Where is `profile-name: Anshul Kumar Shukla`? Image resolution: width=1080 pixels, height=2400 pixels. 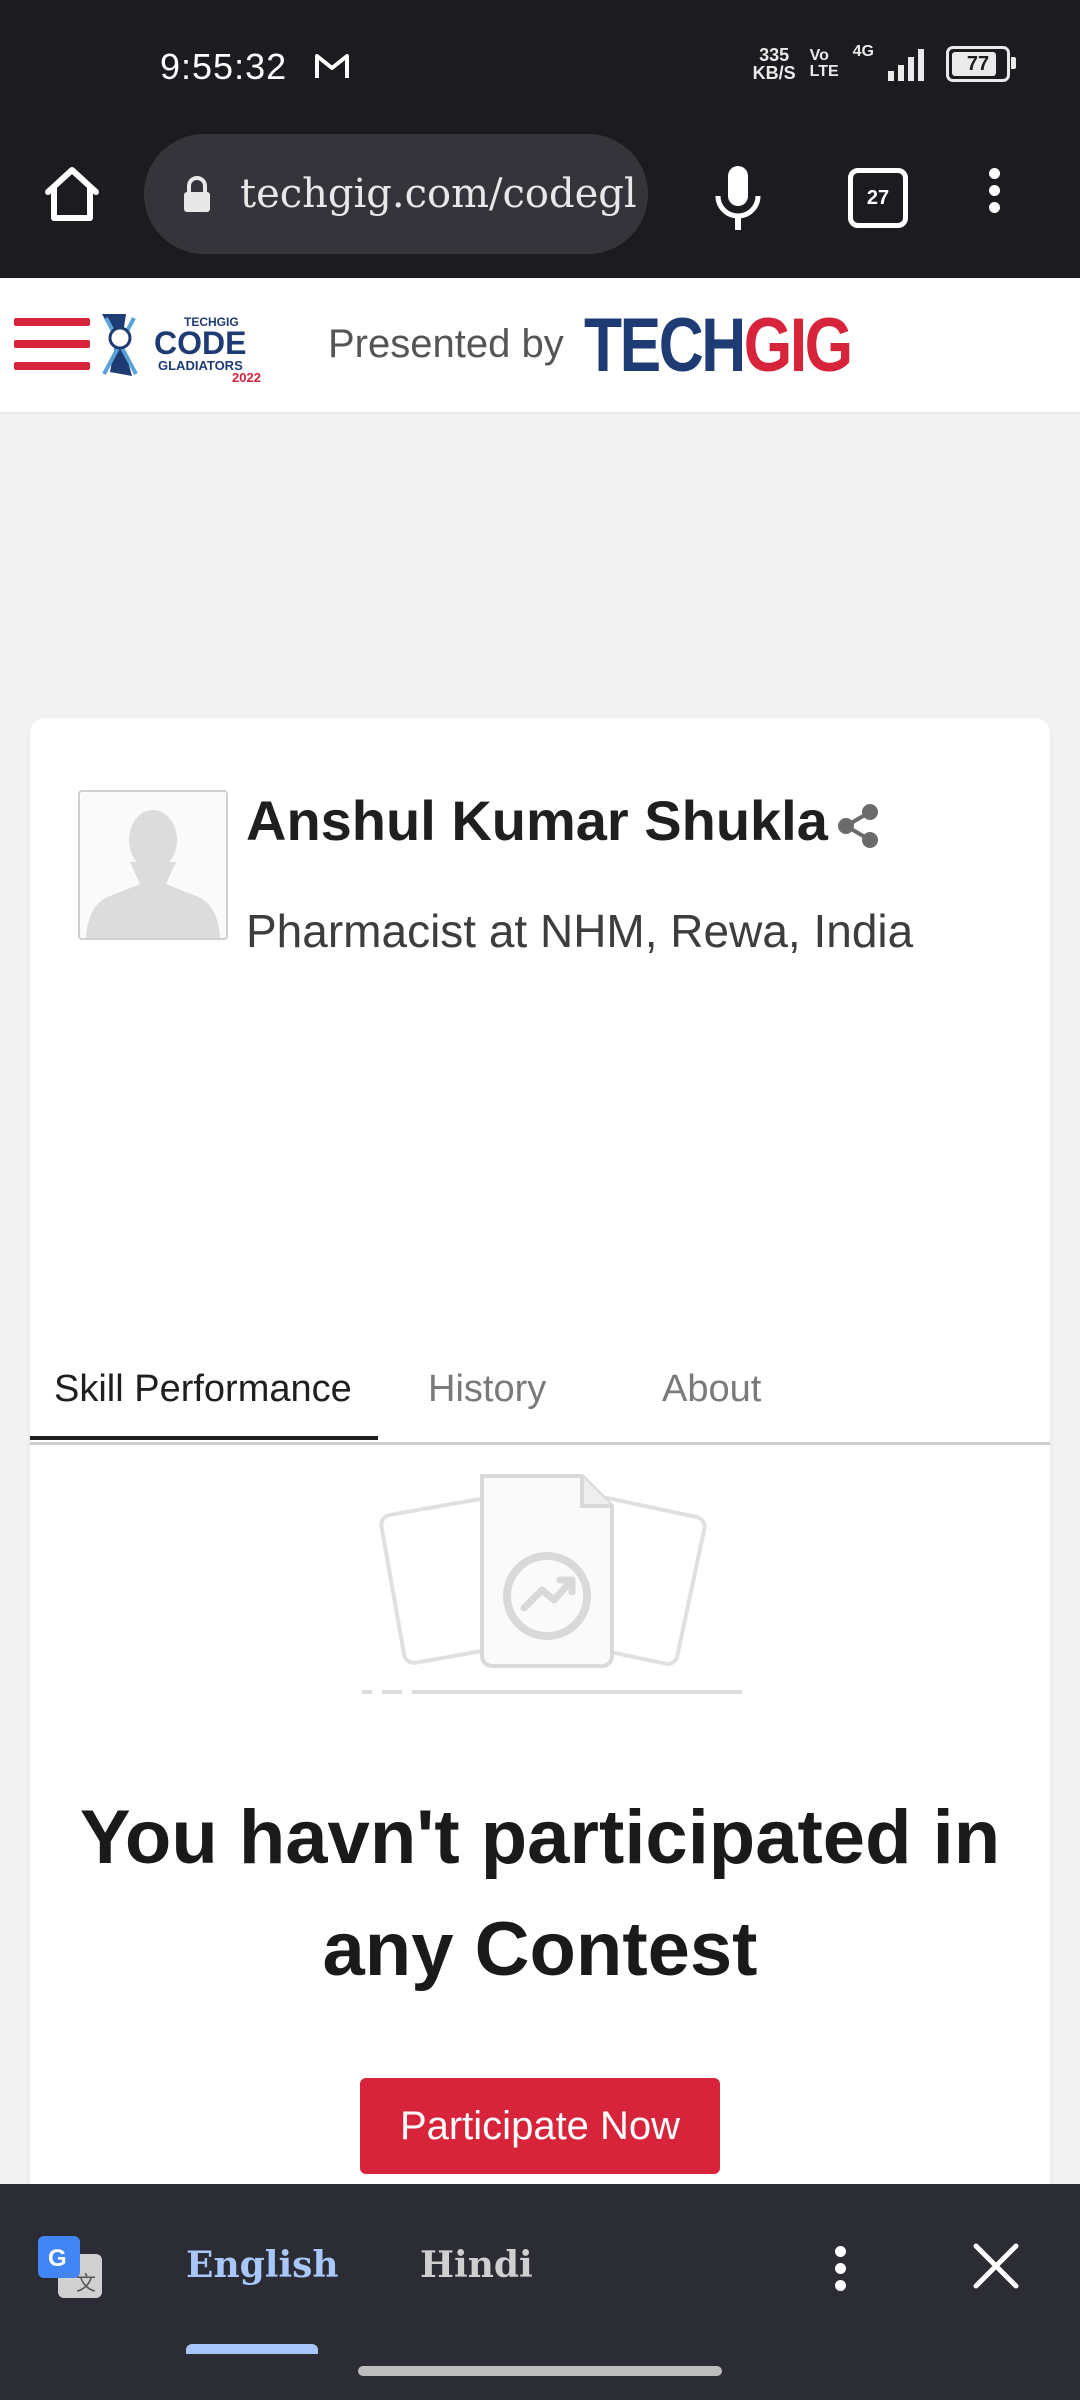
profile-name: Anshul Kumar Shukla is located at coordinates (537, 820).